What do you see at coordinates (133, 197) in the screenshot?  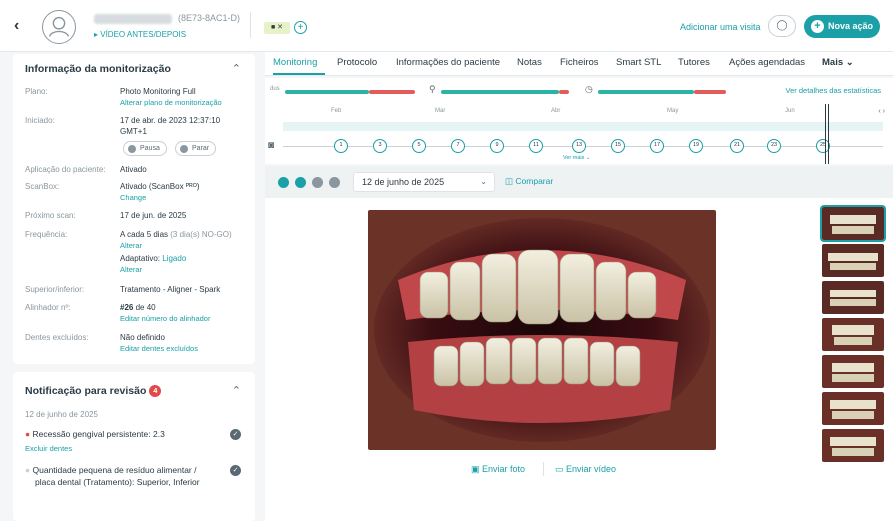 I see `scanbox-change-link: Change` at bounding box center [133, 197].